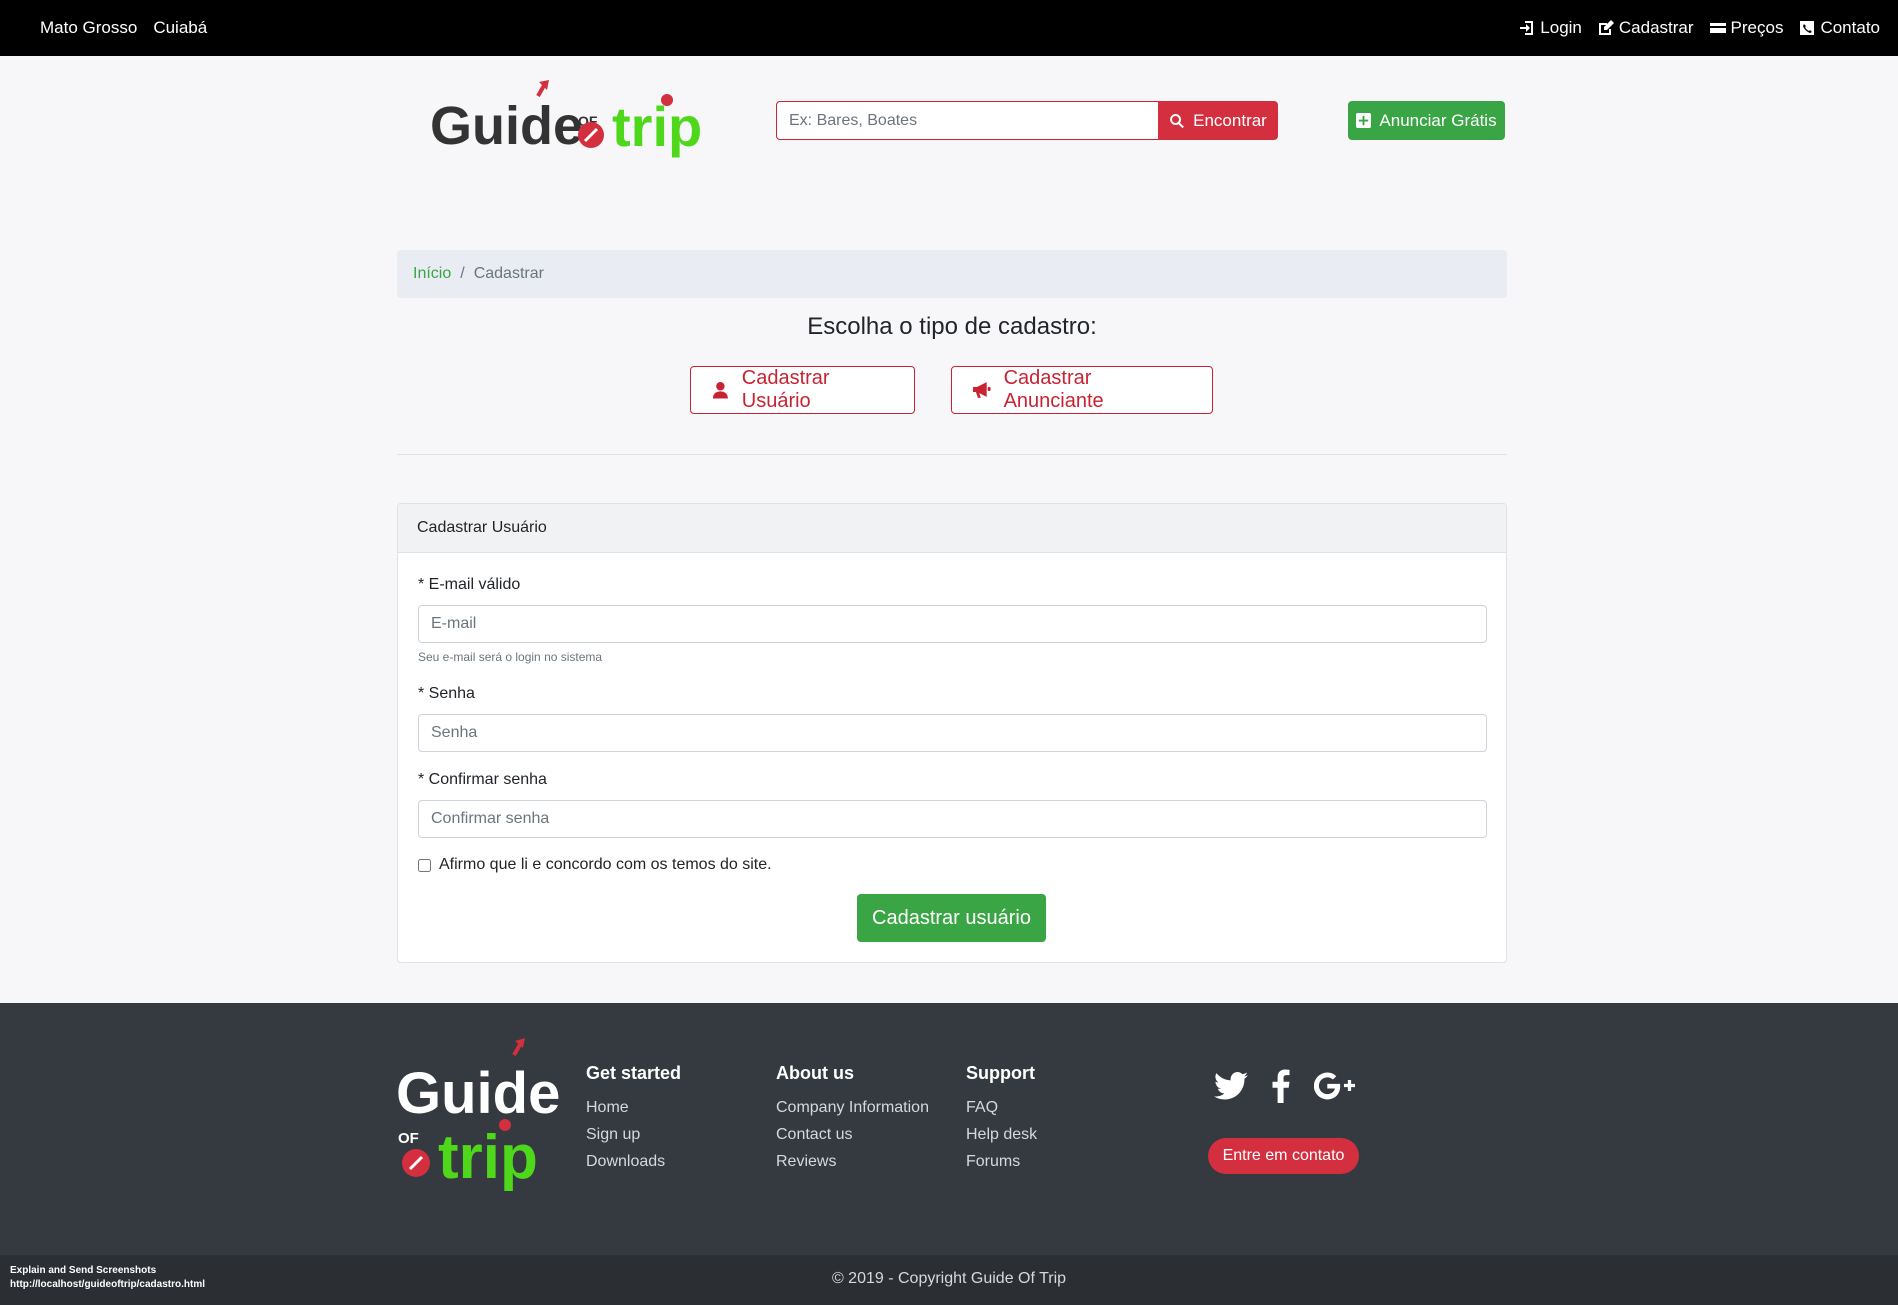 This screenshot has width=1898, height=1305. I want to click on svg-text: OF, so click(408, 1138).